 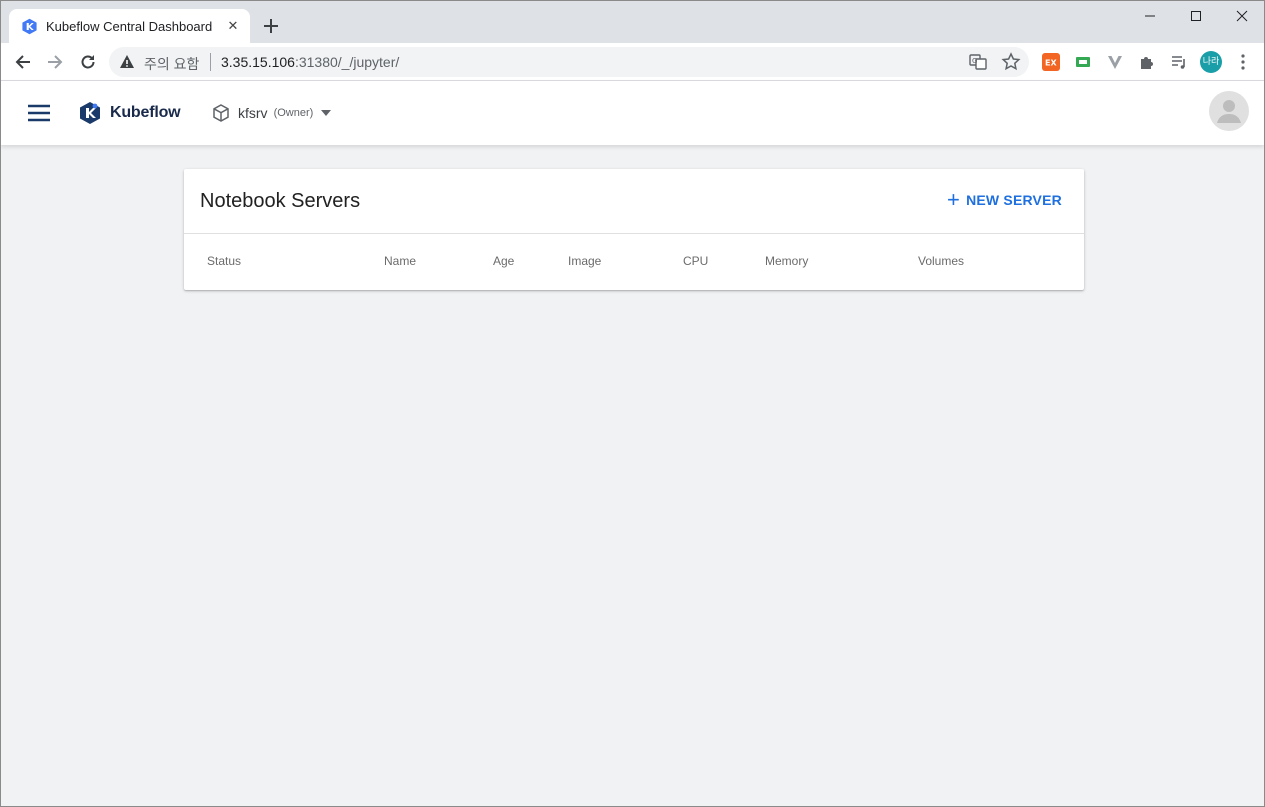 I want to click on new-server-label: NEW SERVER, so click(x=1014, y=200).